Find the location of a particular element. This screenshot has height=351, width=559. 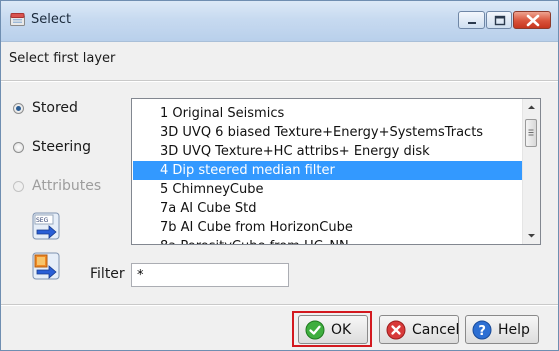

radio-stored-indicator is located at coordinates (18, 108).